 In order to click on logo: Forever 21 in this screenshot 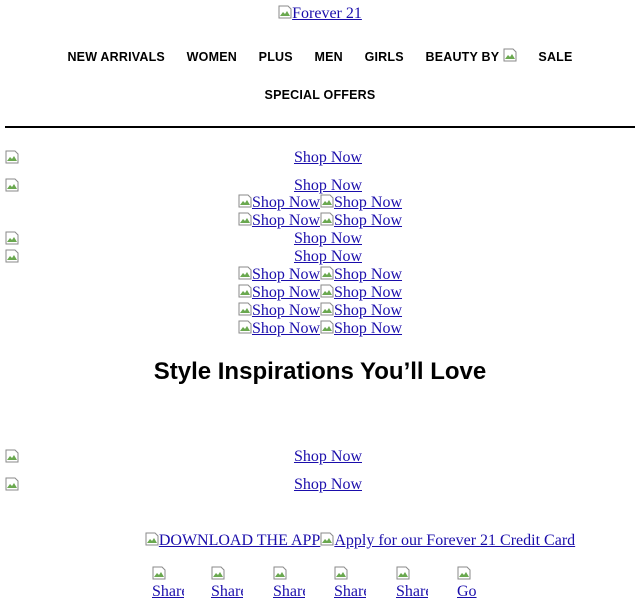, I will do `click(320, 14)`.